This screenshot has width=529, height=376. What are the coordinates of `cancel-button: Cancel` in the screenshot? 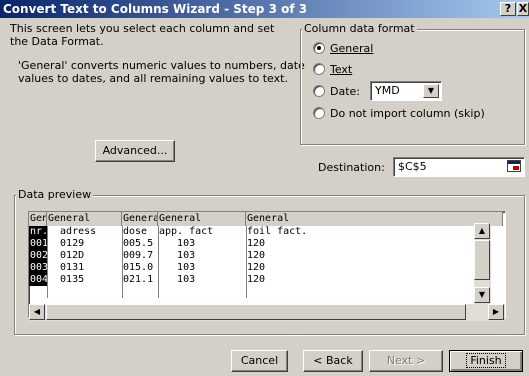 It's located at (259, 361).